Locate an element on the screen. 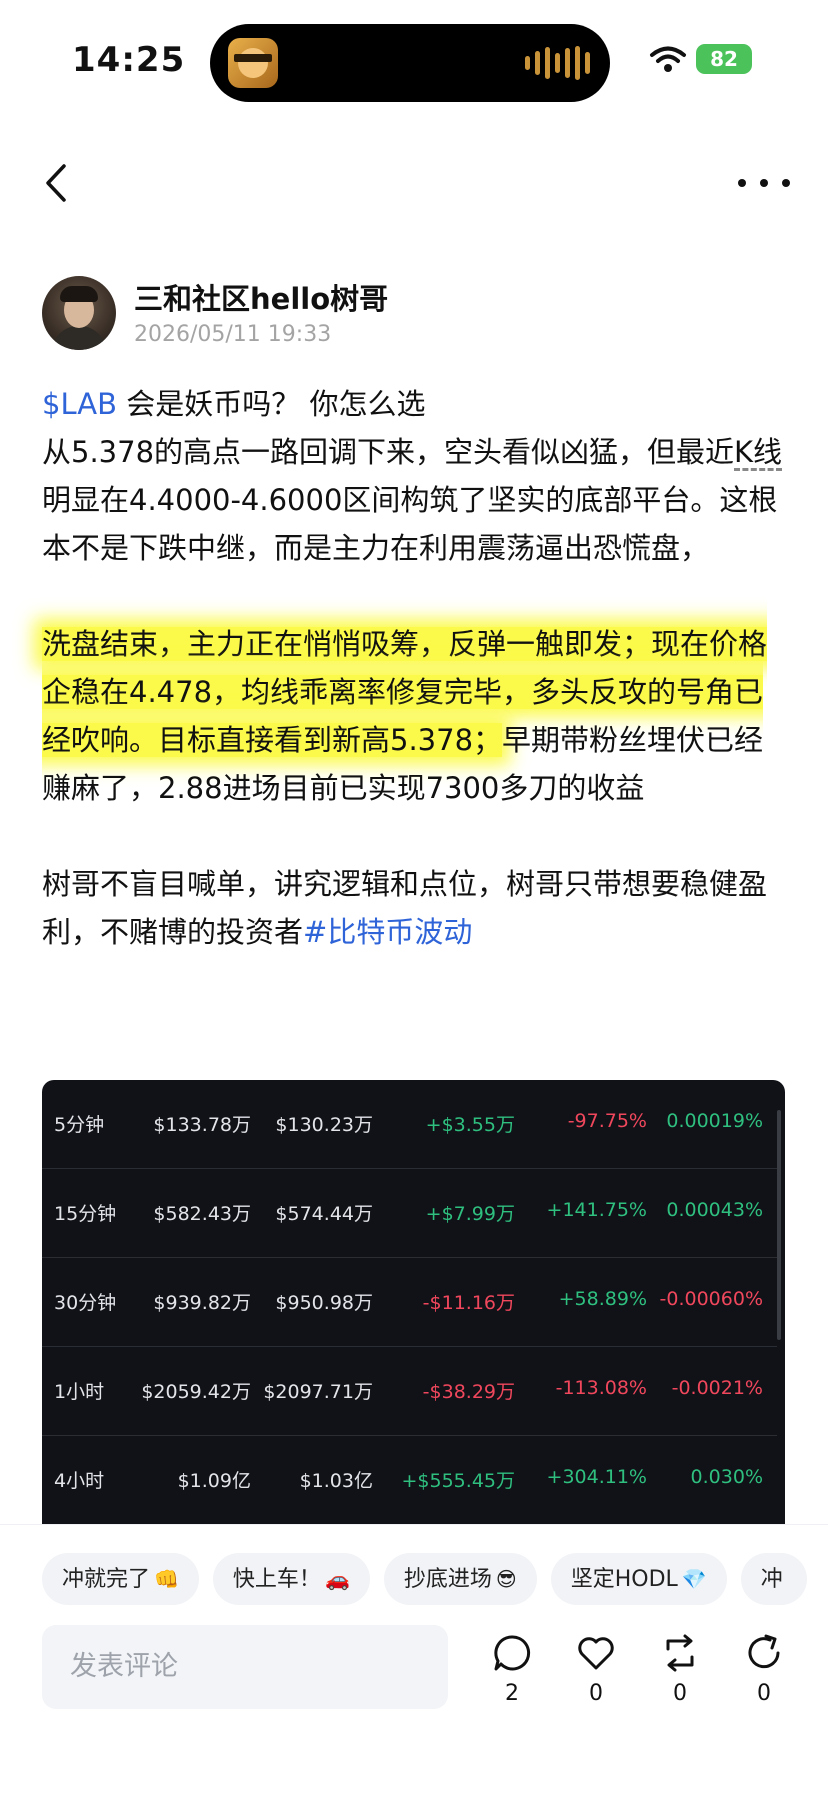 Image resolution: width=828 pixels, height=1796 pixels. quick-reply-chip: 快上车！ 🚗 is located at coordinates (291, 1579).